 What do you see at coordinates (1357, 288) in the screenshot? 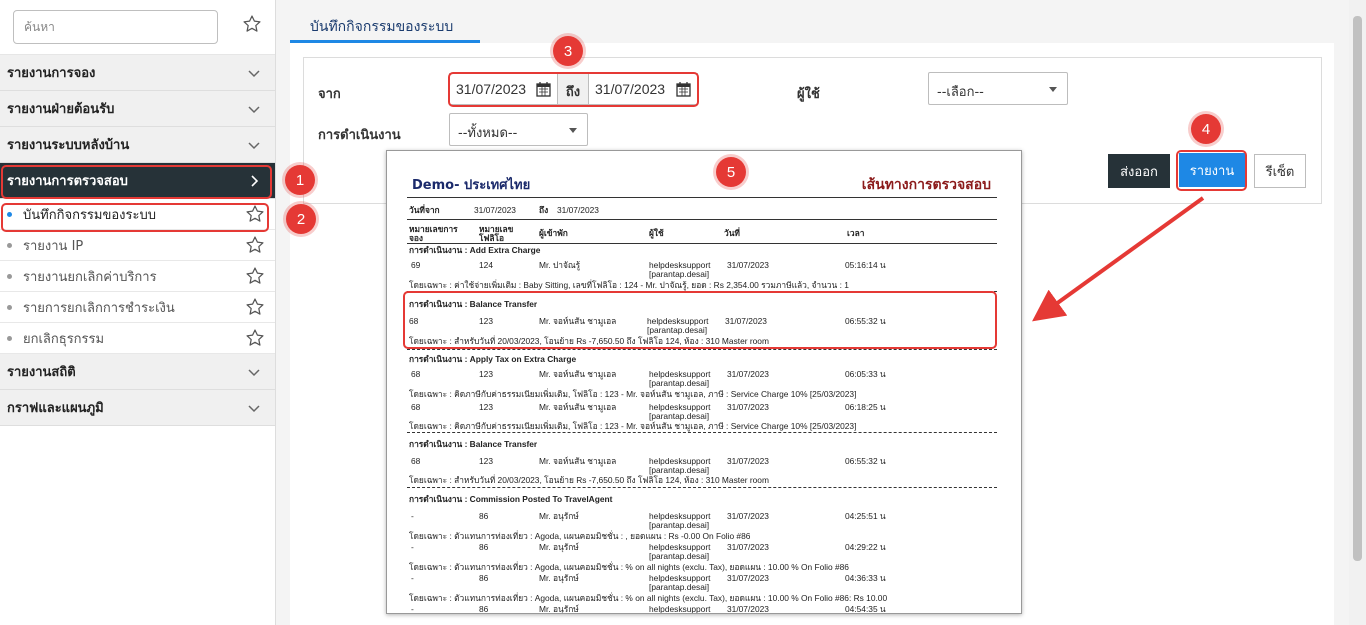
I see `scrollbar-thumb` at bounding box center [1357, 288].